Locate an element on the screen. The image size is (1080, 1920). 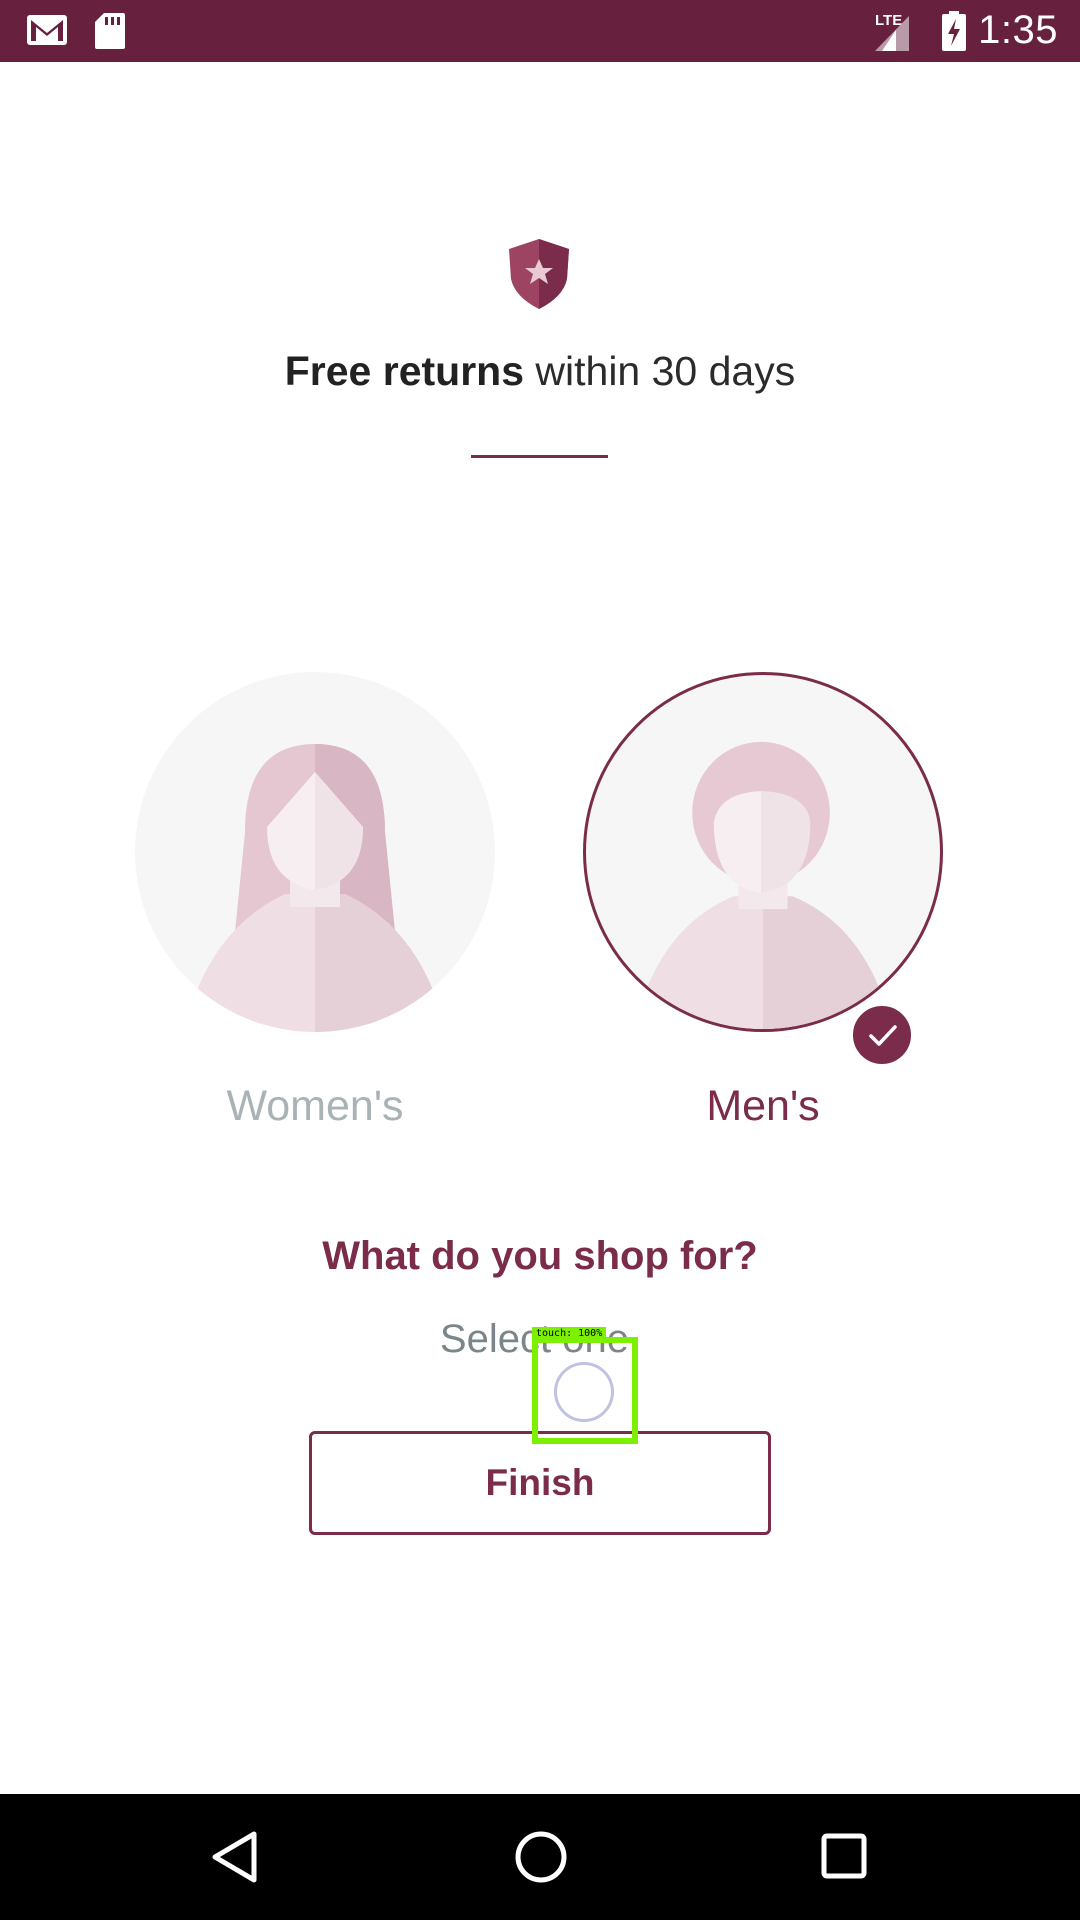
check-icon is located at coordinates (883, 1035).